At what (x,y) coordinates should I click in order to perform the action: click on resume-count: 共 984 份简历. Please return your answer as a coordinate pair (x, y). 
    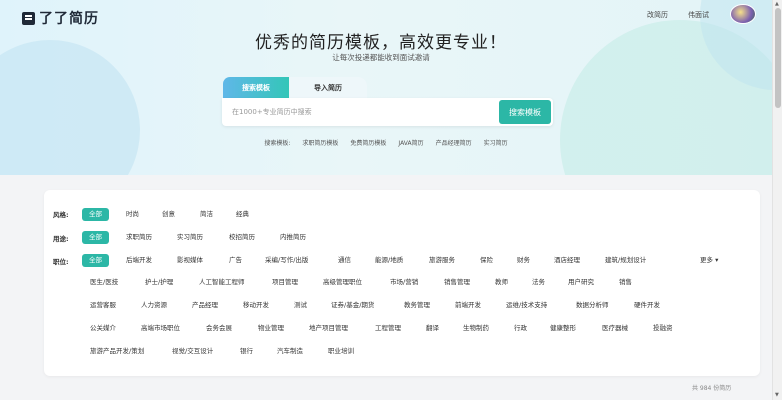
    Looking at the image, I should click on (712, 388).